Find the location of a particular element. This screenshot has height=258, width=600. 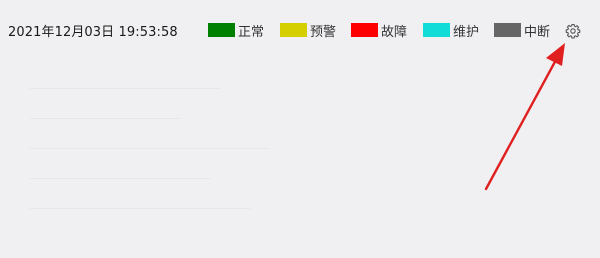

legend-item-fault: 故障 is located at coordinates (379, 31).